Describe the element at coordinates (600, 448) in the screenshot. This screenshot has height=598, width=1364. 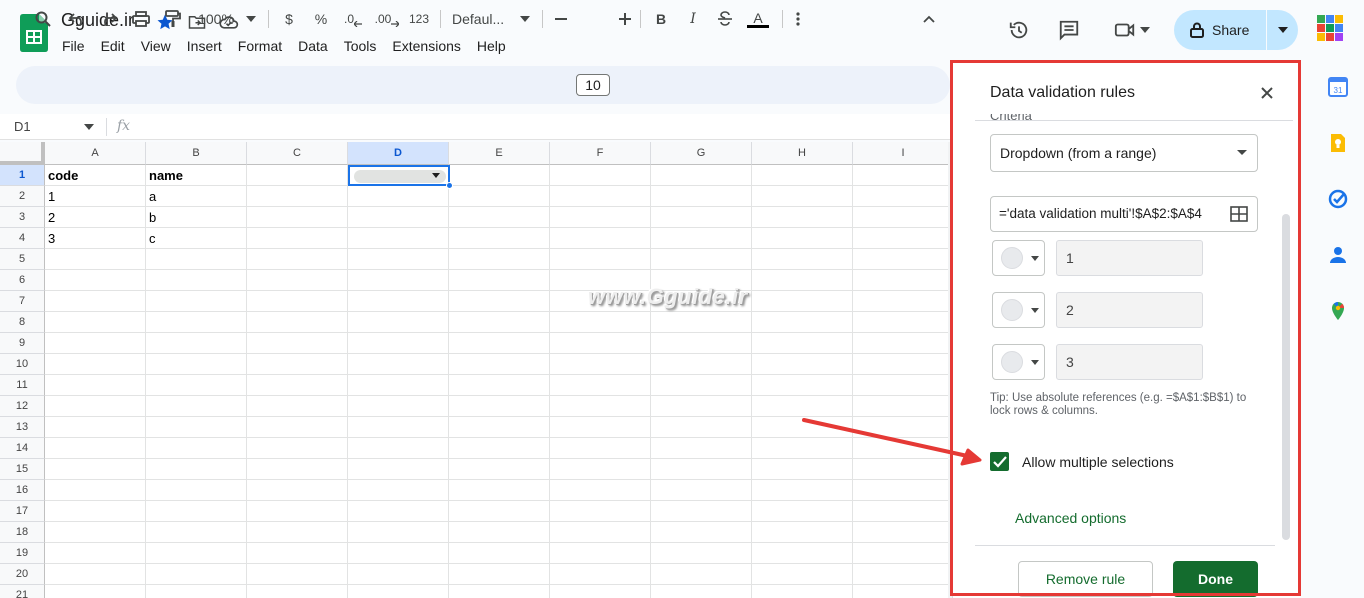
I see `cell-f14` at that location.